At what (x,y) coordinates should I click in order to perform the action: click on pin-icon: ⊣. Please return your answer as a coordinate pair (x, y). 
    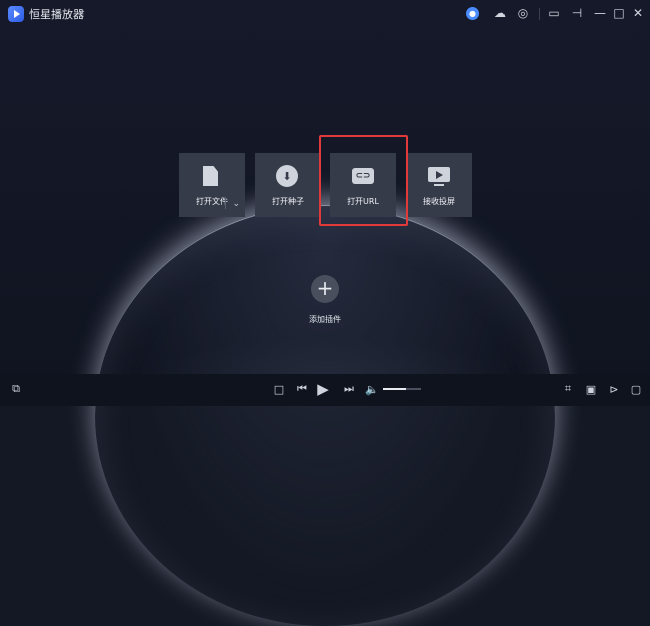
    Looking at the image, I should click on (577, 13).